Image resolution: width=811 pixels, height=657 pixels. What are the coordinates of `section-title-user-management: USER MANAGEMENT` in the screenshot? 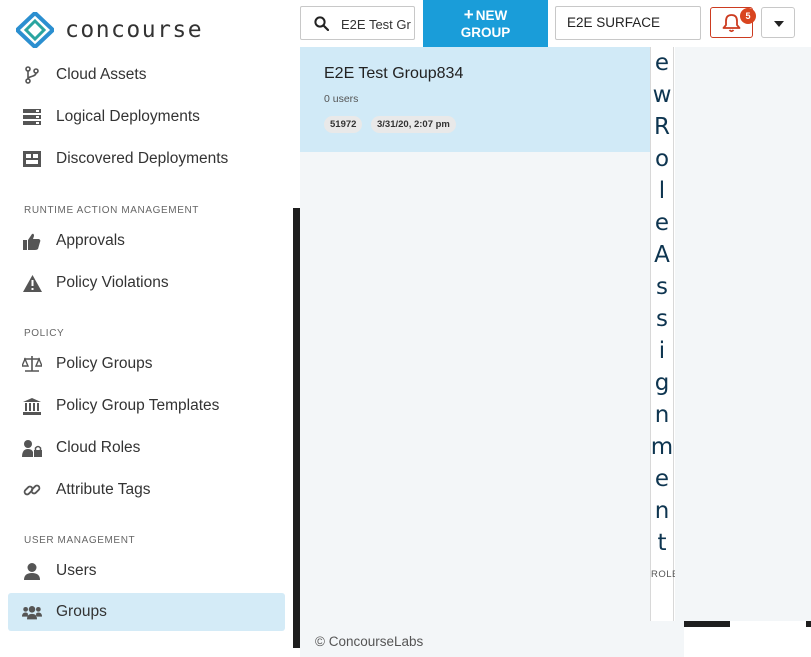 It's located at (80, 540).